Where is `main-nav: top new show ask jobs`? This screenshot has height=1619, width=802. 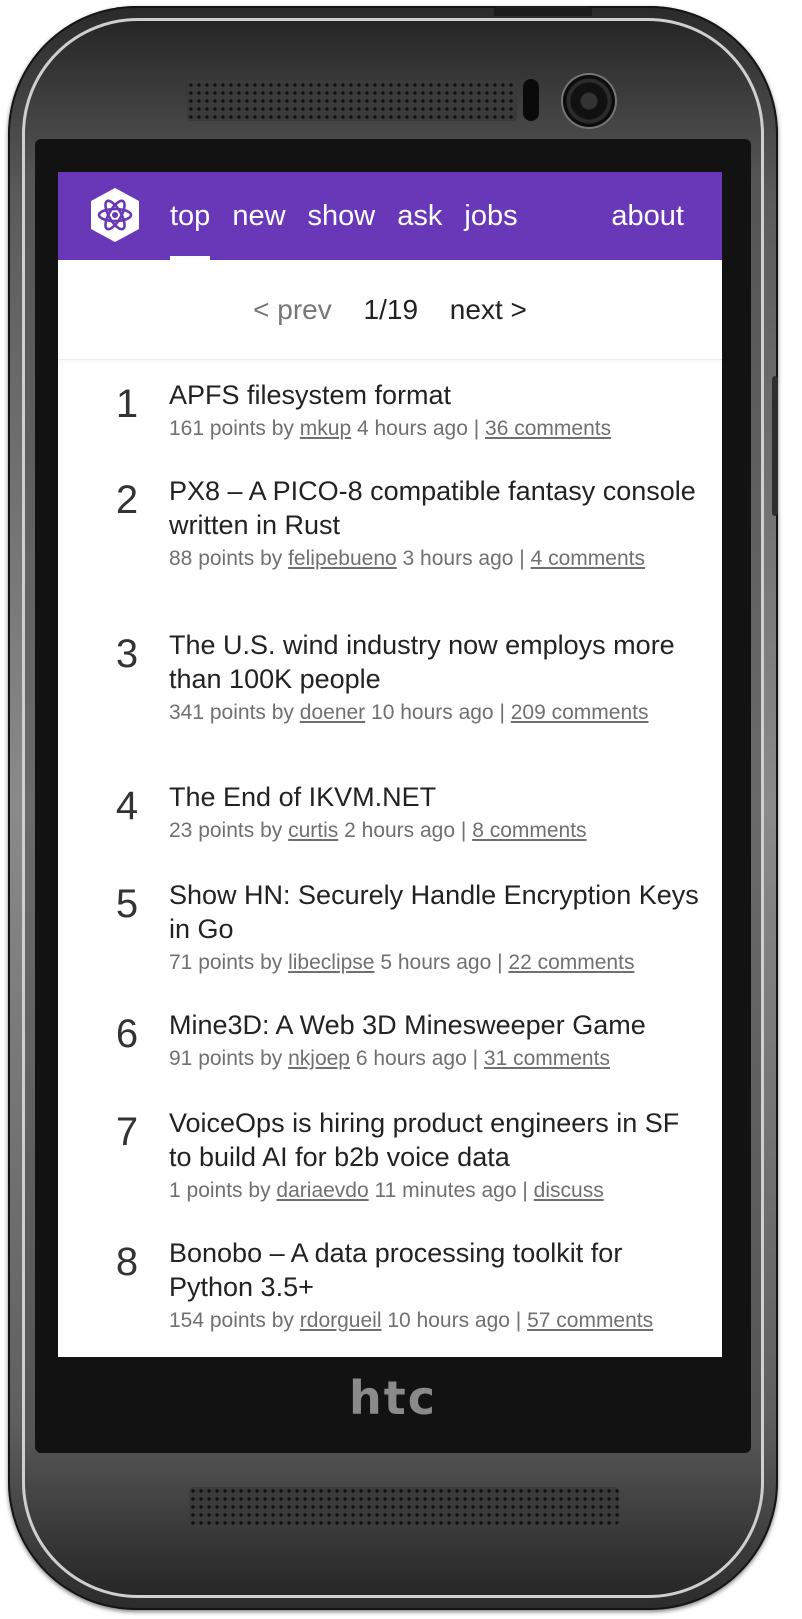 main-nav: top new show ask jobs is located at coordinates (355, 216).